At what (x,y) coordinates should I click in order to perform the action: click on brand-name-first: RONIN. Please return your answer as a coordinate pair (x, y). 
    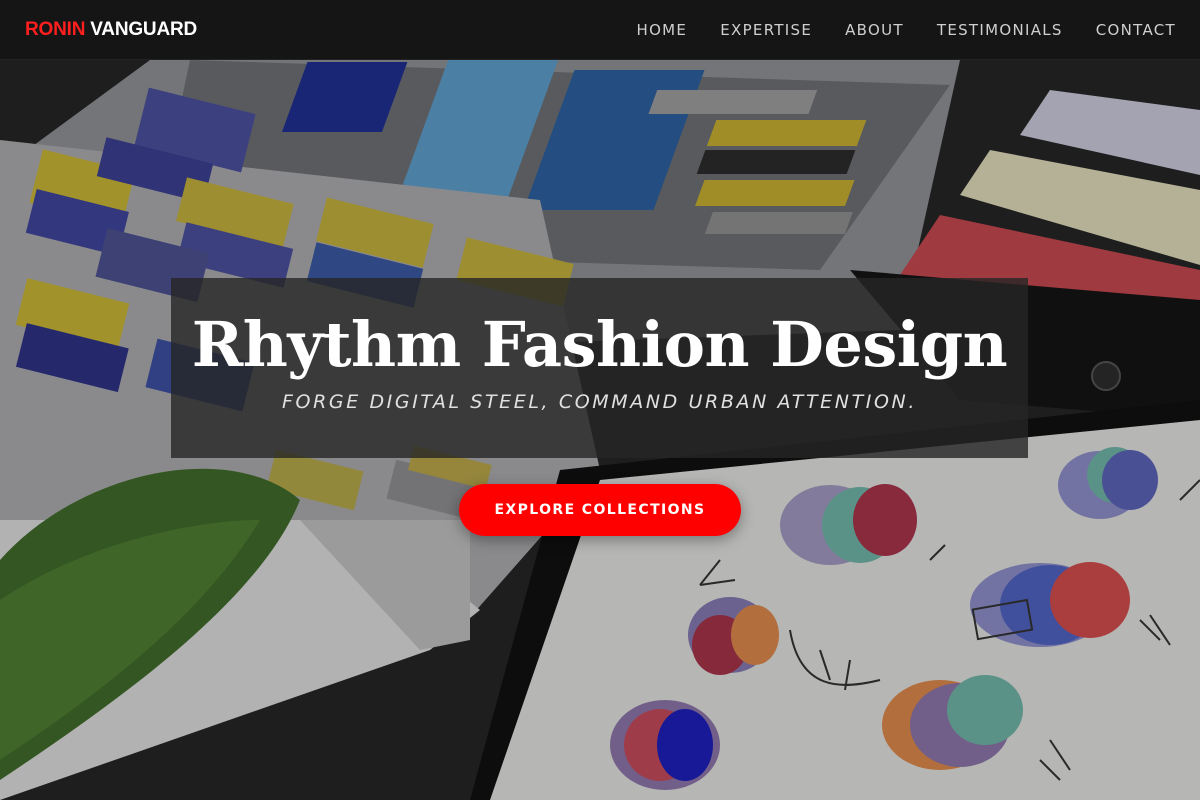
    Looking at the image, I should click on (55, 29).